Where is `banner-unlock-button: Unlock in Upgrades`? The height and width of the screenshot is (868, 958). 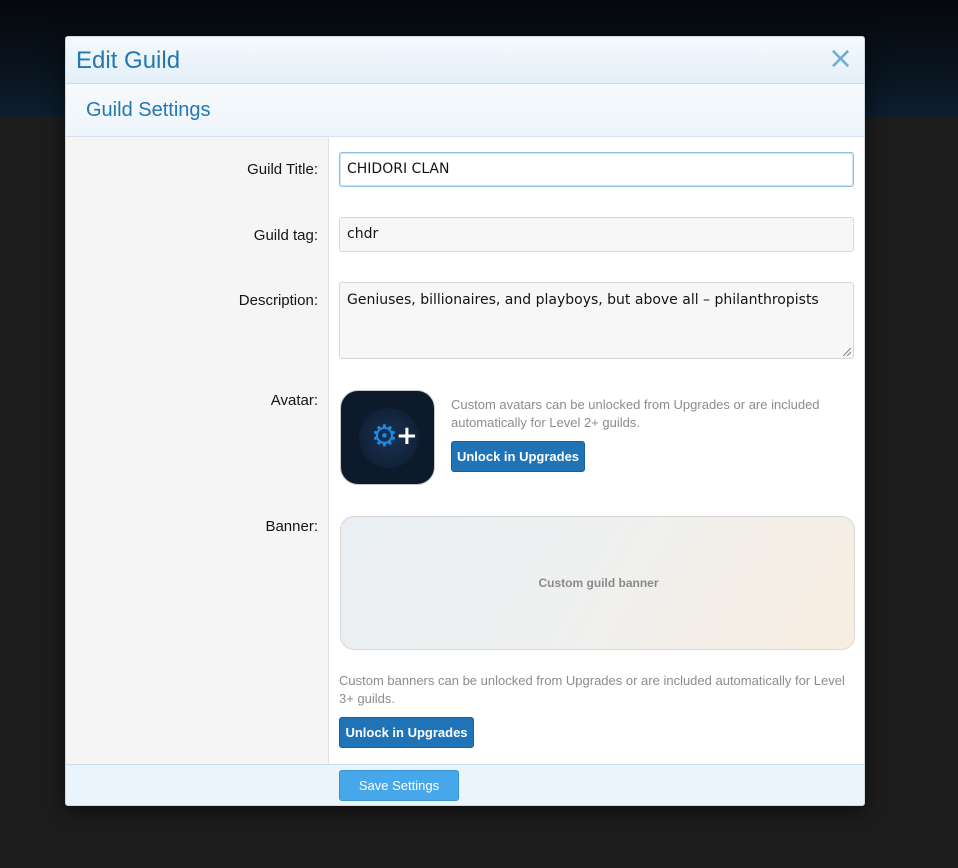 banner-unlock-button: Unlock in Upgrades is located at coordinates (406, 732).